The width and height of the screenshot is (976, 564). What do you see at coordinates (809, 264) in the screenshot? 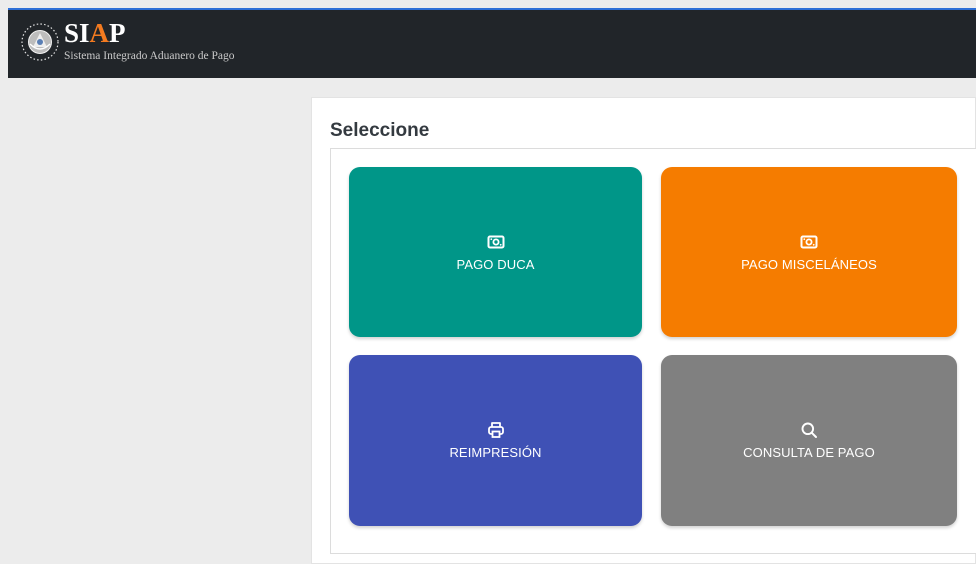
I see `pago-miscelaneos-label: PAGO MISCELÁNEOS` at bounding box center [809, 264].